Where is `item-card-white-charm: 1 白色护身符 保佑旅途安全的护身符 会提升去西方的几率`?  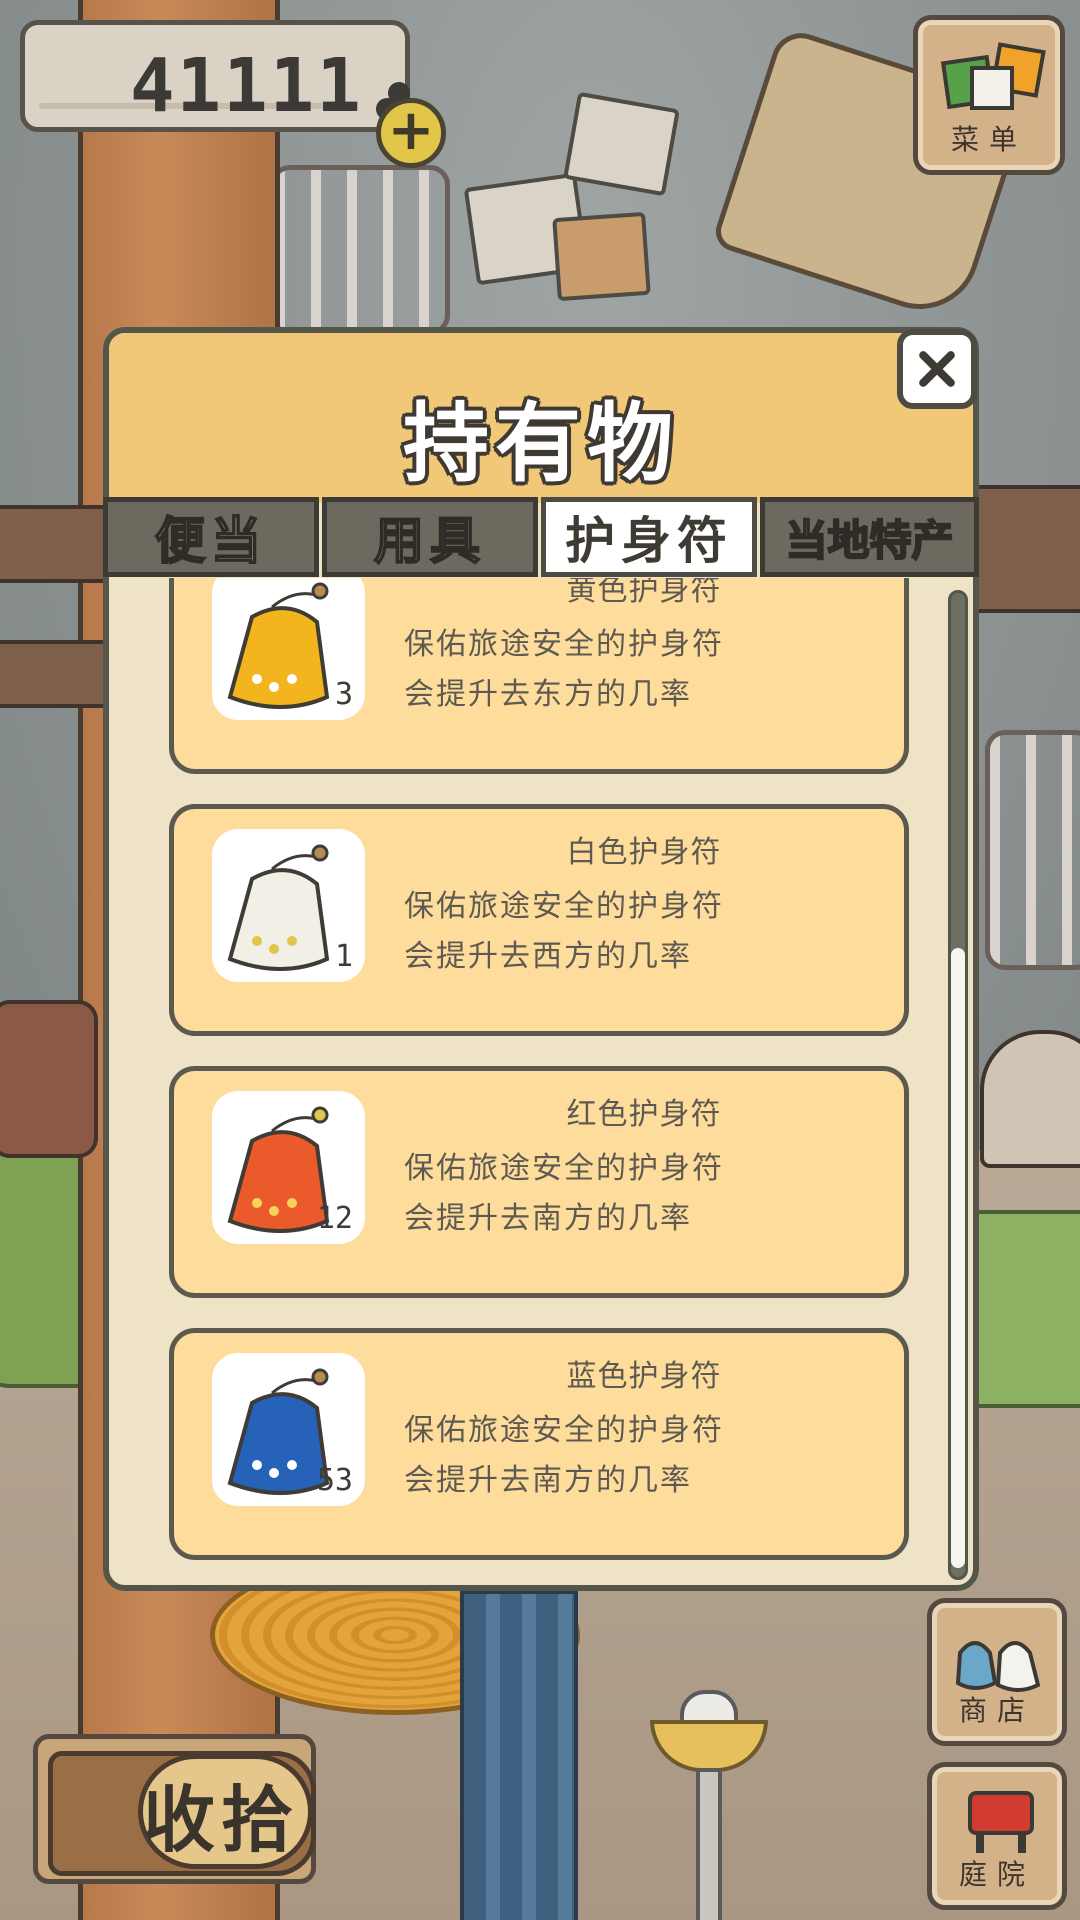
item-card-white-charm: 1 白色护身符 保佑旅途安全的护身符 会提升去西方的几率 is located at coordinates (539, 920).